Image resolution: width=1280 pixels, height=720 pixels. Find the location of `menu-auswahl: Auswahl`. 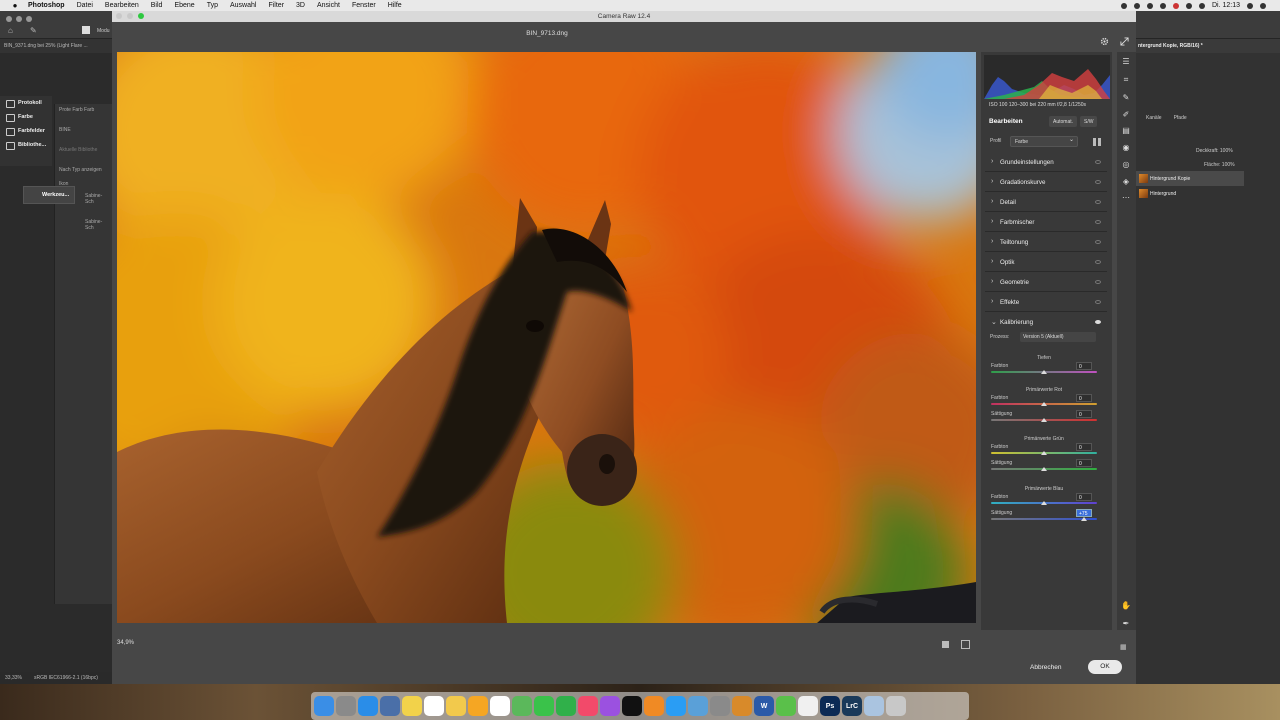

menu-auswahl: Auswahl is located at coordinates (243, 5).